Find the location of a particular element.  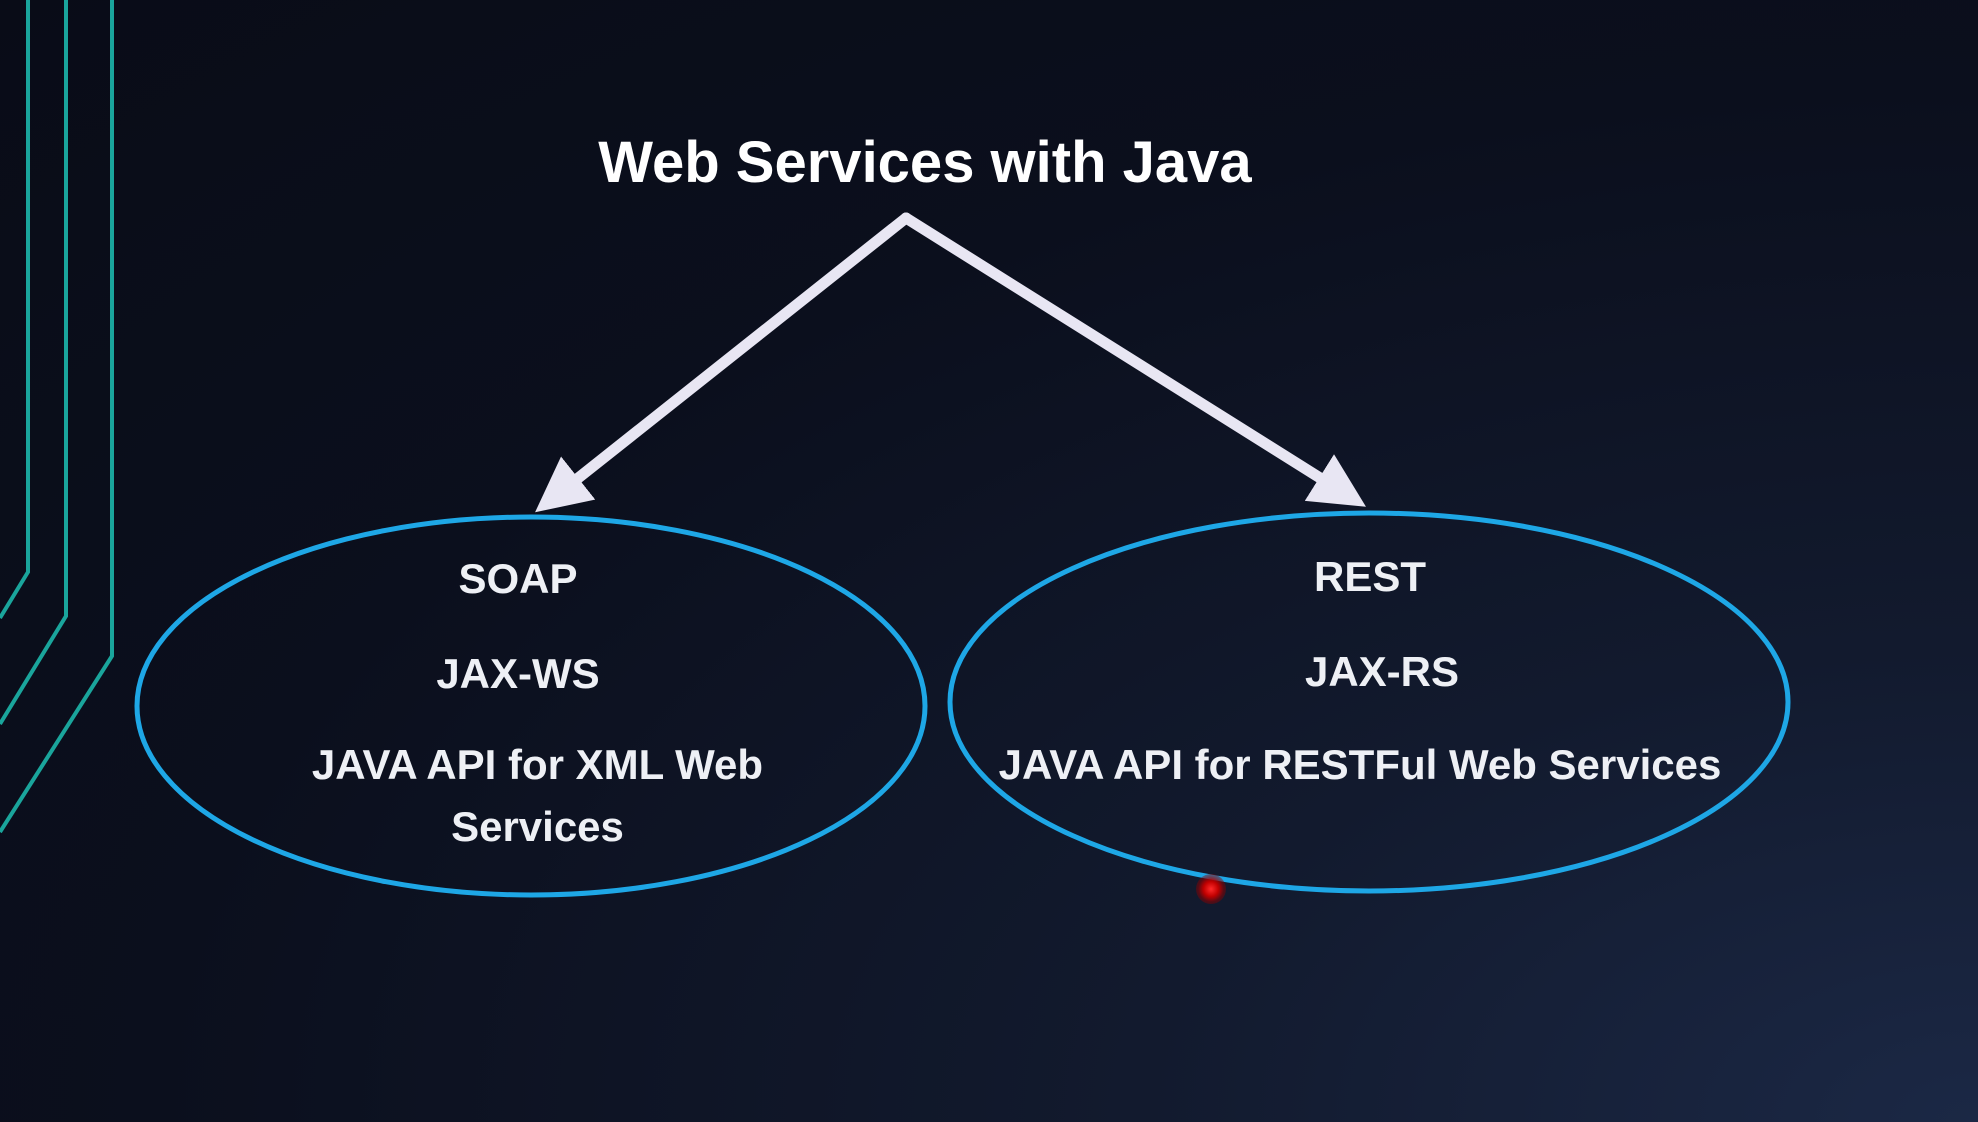

rest-description: JAVA API for RESTFul Web Services is located at coordinates (1360, 764).